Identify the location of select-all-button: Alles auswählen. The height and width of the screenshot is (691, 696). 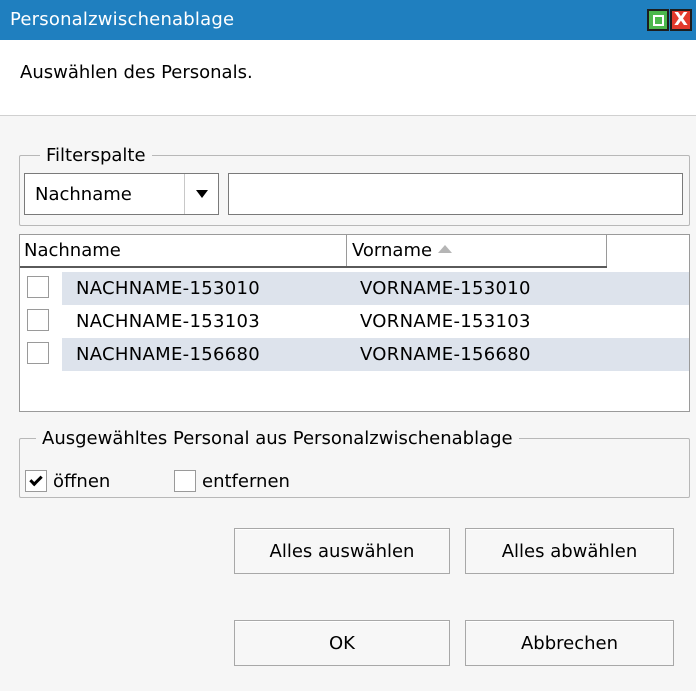
(342, 551).